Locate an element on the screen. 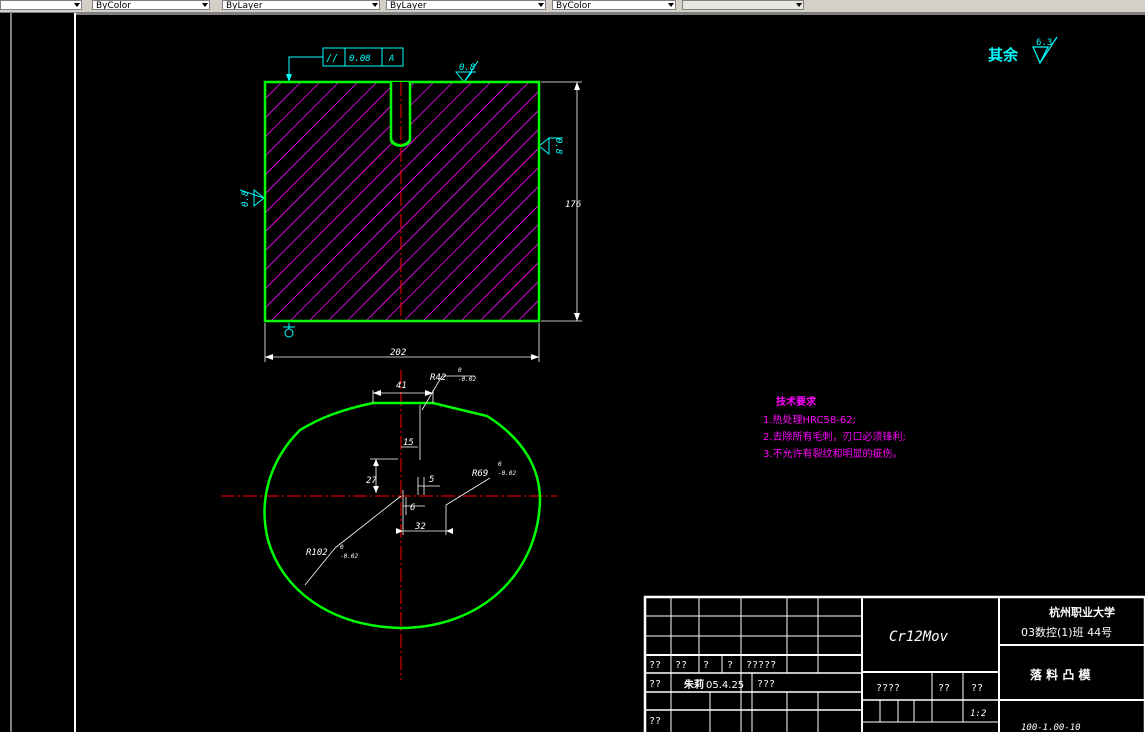 The height and width of the screenshot is (732, 1145). color-dropdown-label: ByColor is located at coordinates (113, 5).